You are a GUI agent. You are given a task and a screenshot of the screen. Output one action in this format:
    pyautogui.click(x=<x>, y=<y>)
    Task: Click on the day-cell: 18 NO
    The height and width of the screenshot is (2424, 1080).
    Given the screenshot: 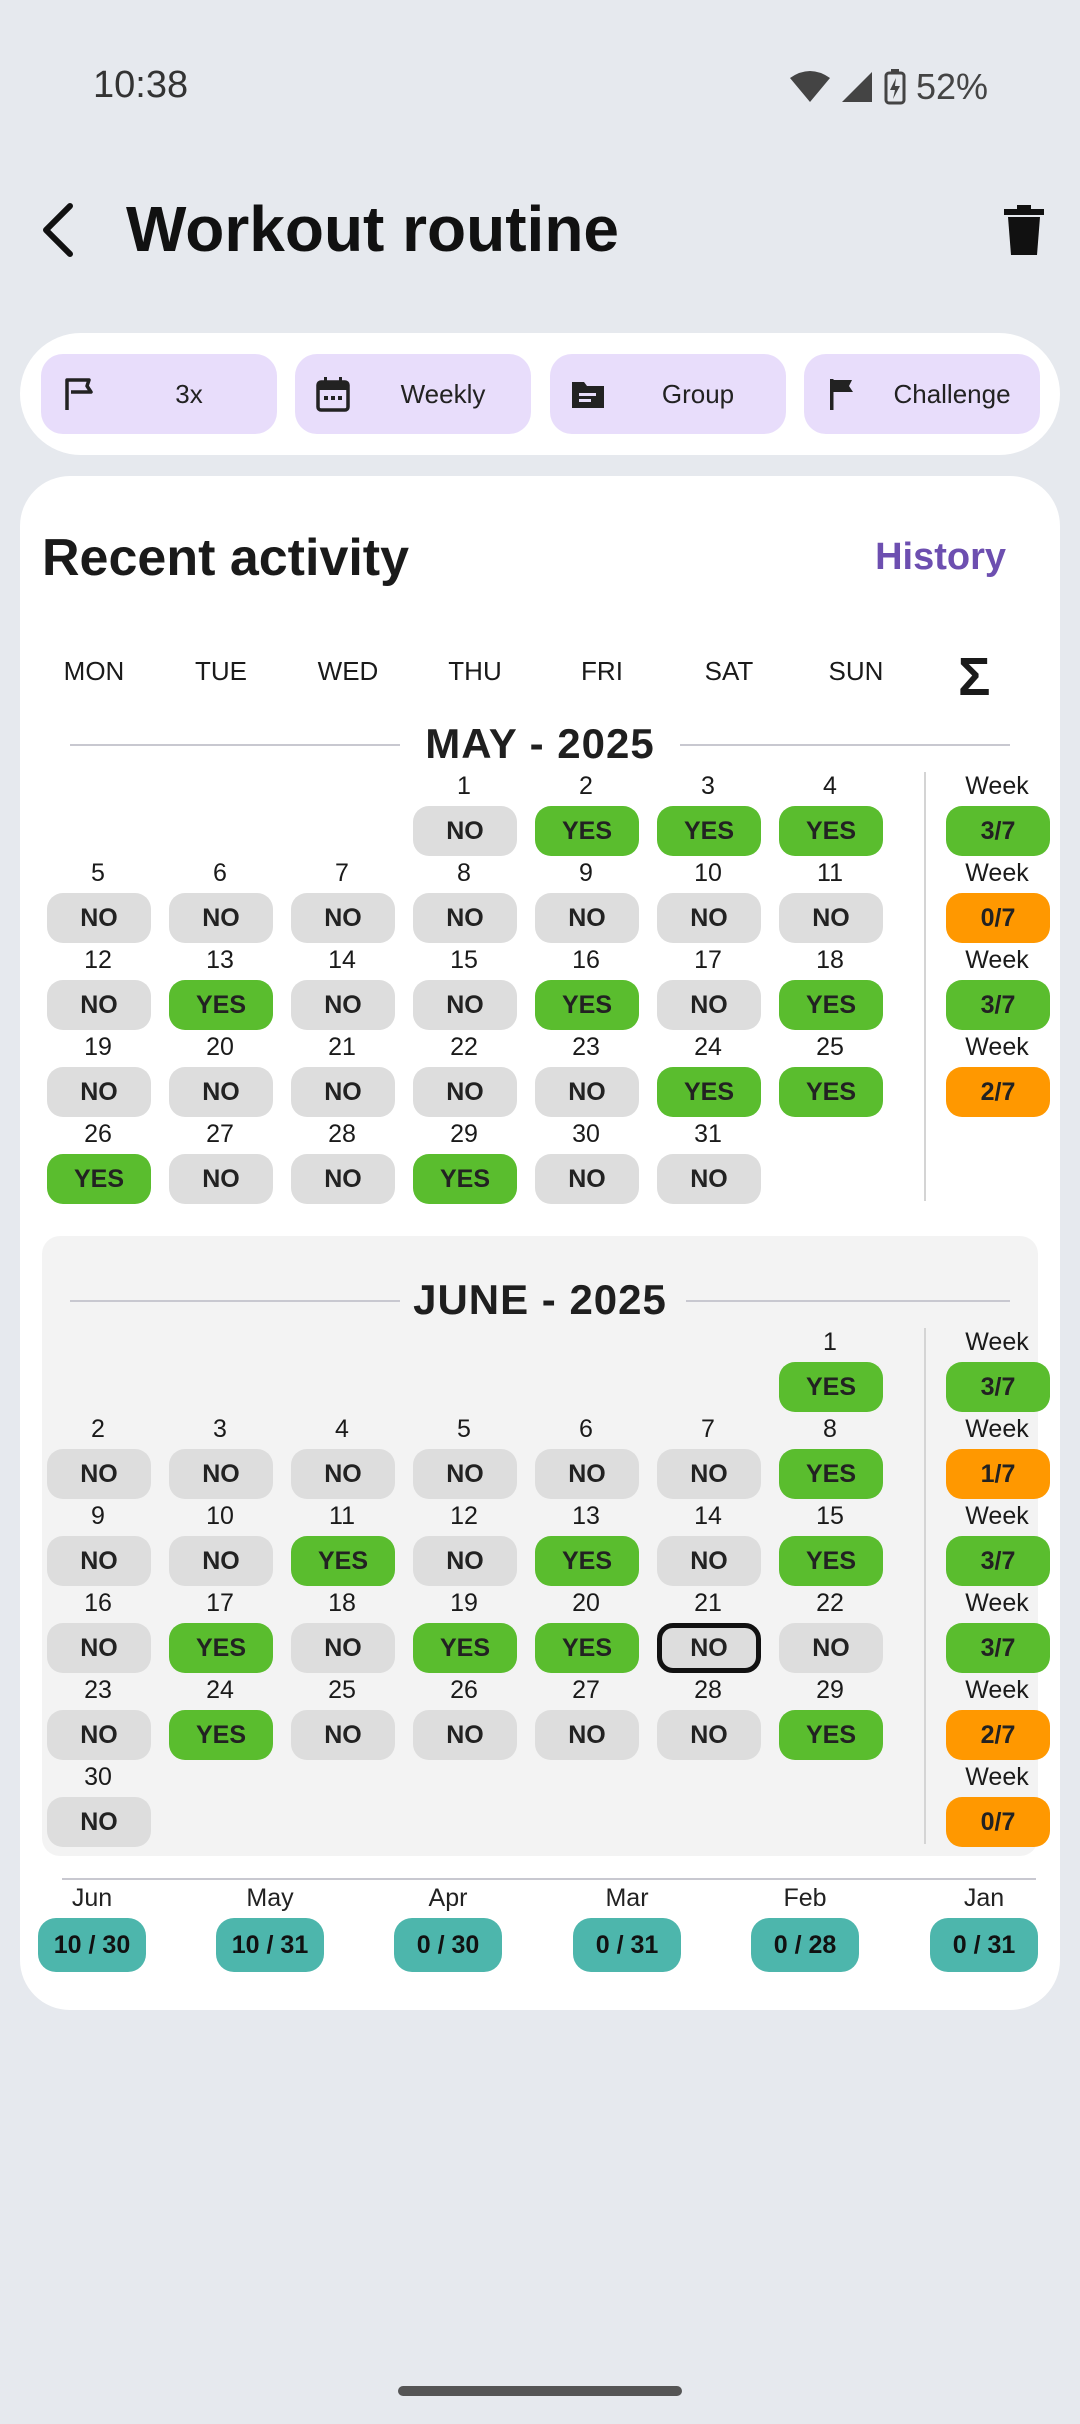 What is the action you would take?
    pyautogui.click(x=342, y=1631)
    